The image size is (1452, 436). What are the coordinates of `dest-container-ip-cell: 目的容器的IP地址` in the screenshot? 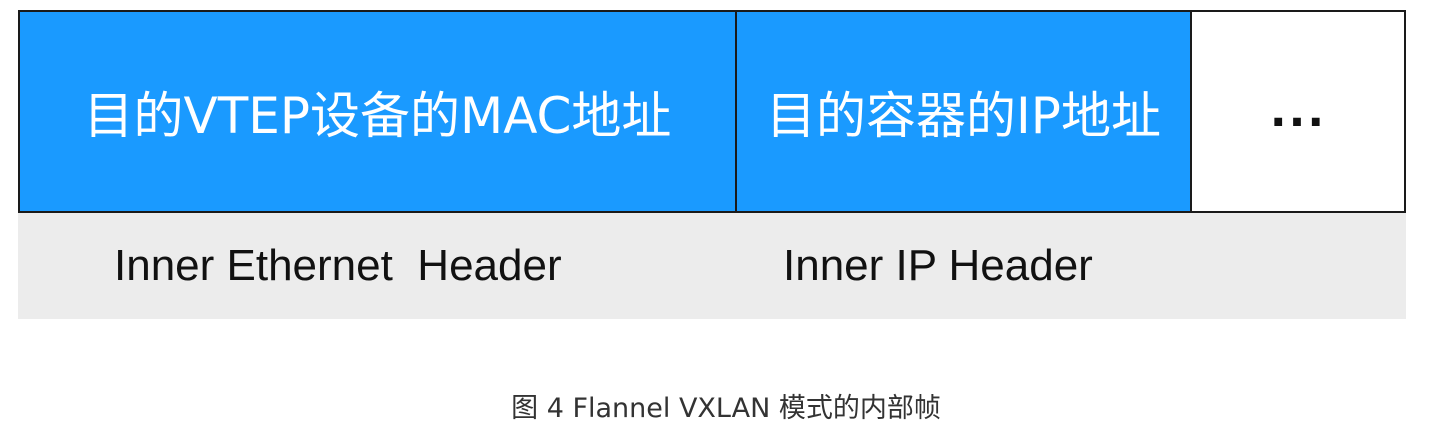 It's located at (964, 111).